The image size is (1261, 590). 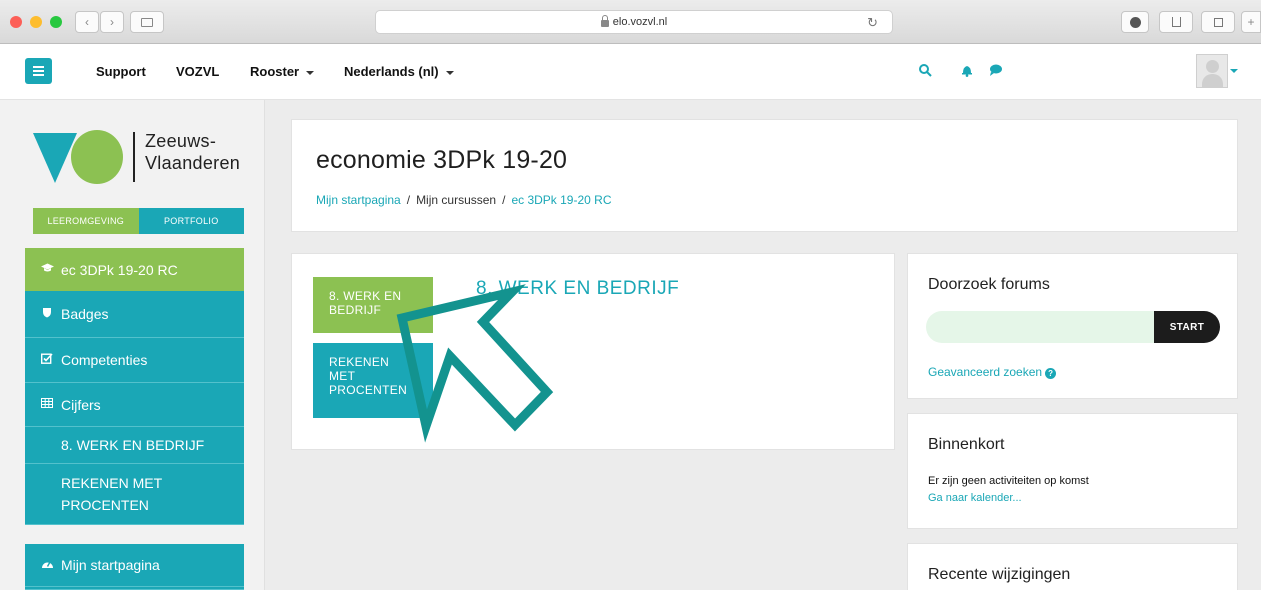 What do you see at coordinates (391, 71) in the screenshot?
I see `language-label: Nederlands (nl)` at bounding box center [391, 71].